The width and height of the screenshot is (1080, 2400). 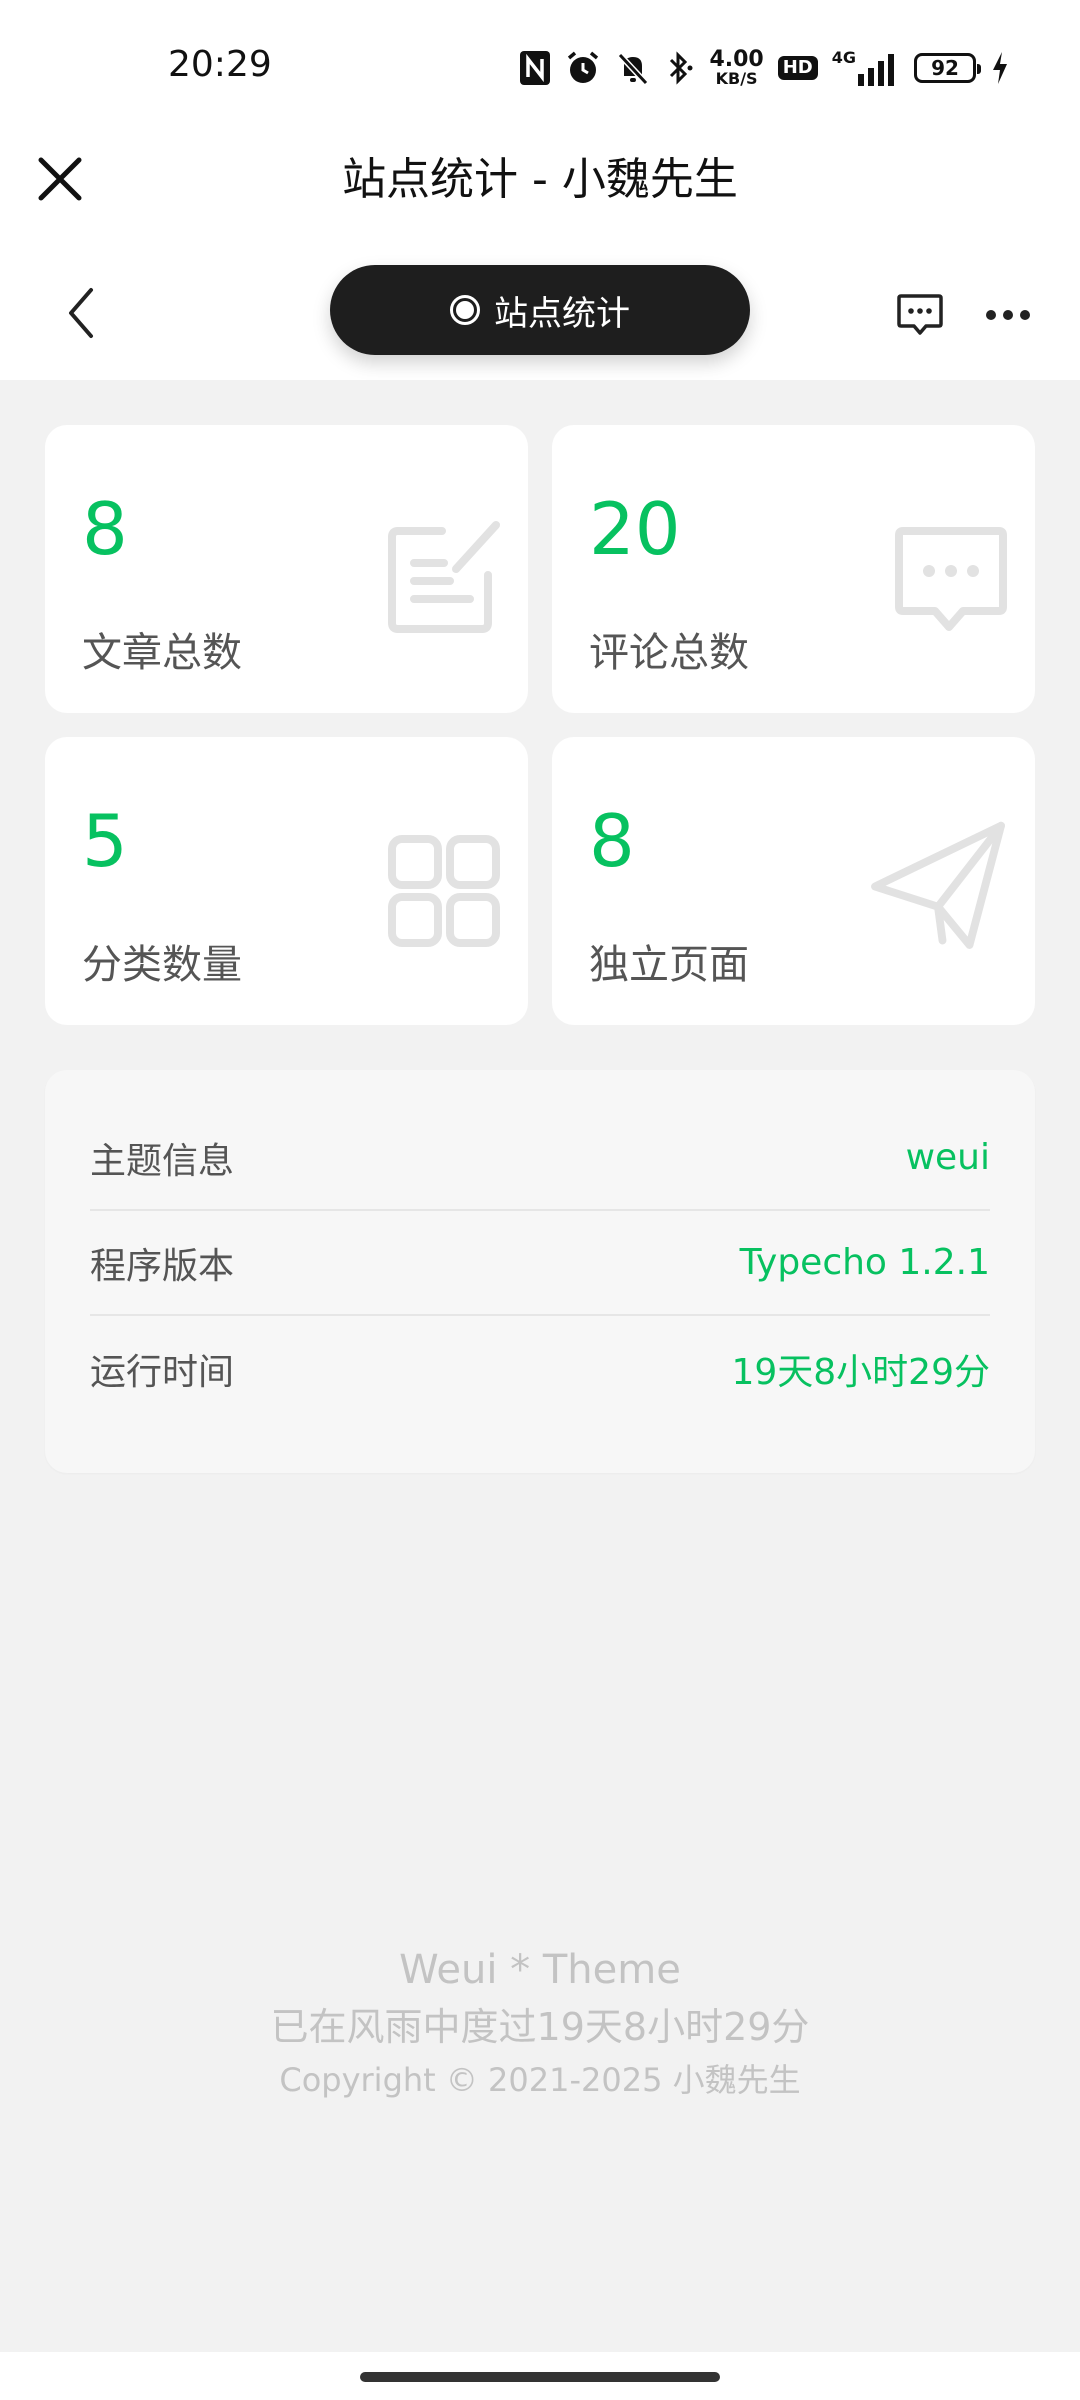 I want to click on info-value: Typecho 1.2.1, so click(x=864, y=1262).